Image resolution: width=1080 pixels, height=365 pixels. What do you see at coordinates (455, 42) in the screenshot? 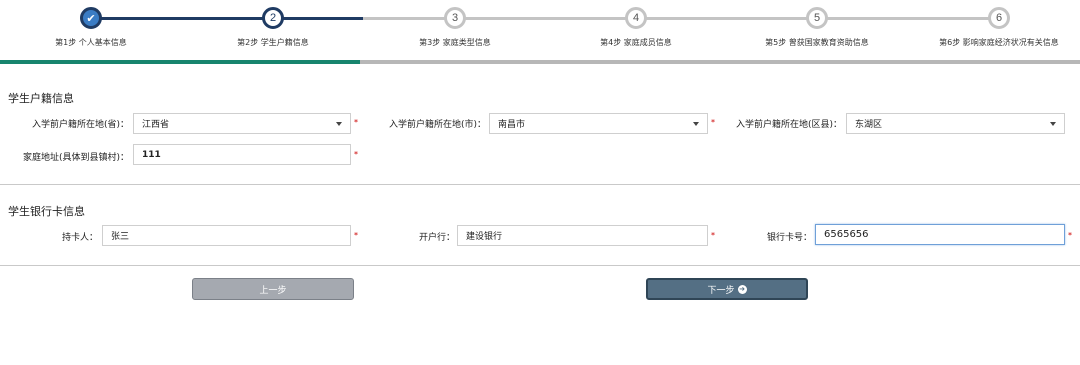
I see `step-3-label: 第3步 家庭类型信息` at bounding box center [455, 42].